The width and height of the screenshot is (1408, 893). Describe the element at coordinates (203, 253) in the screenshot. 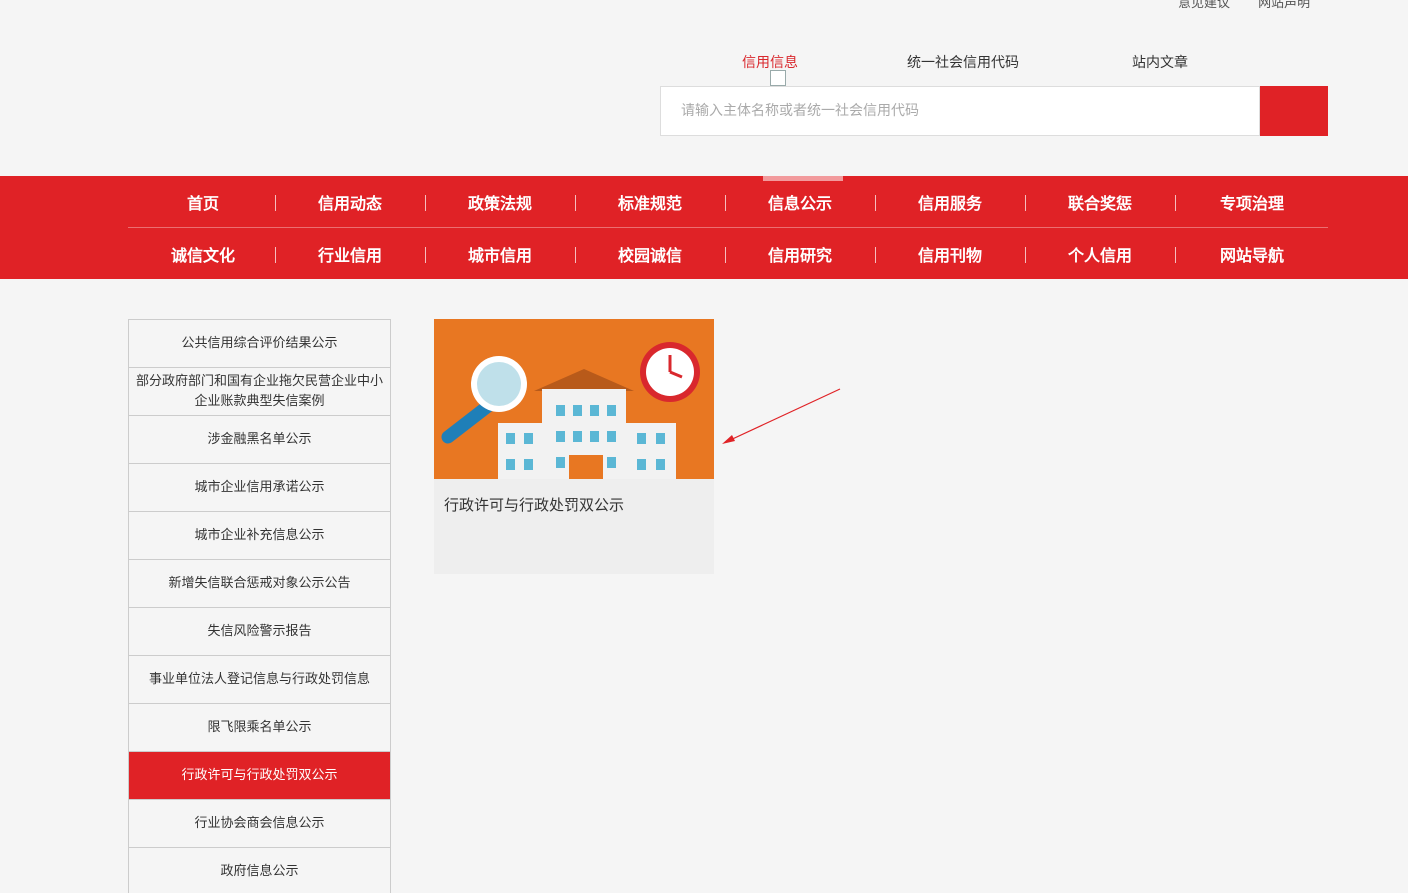

I see `nav-item-integrity-culture: 诚信文化` at that location.